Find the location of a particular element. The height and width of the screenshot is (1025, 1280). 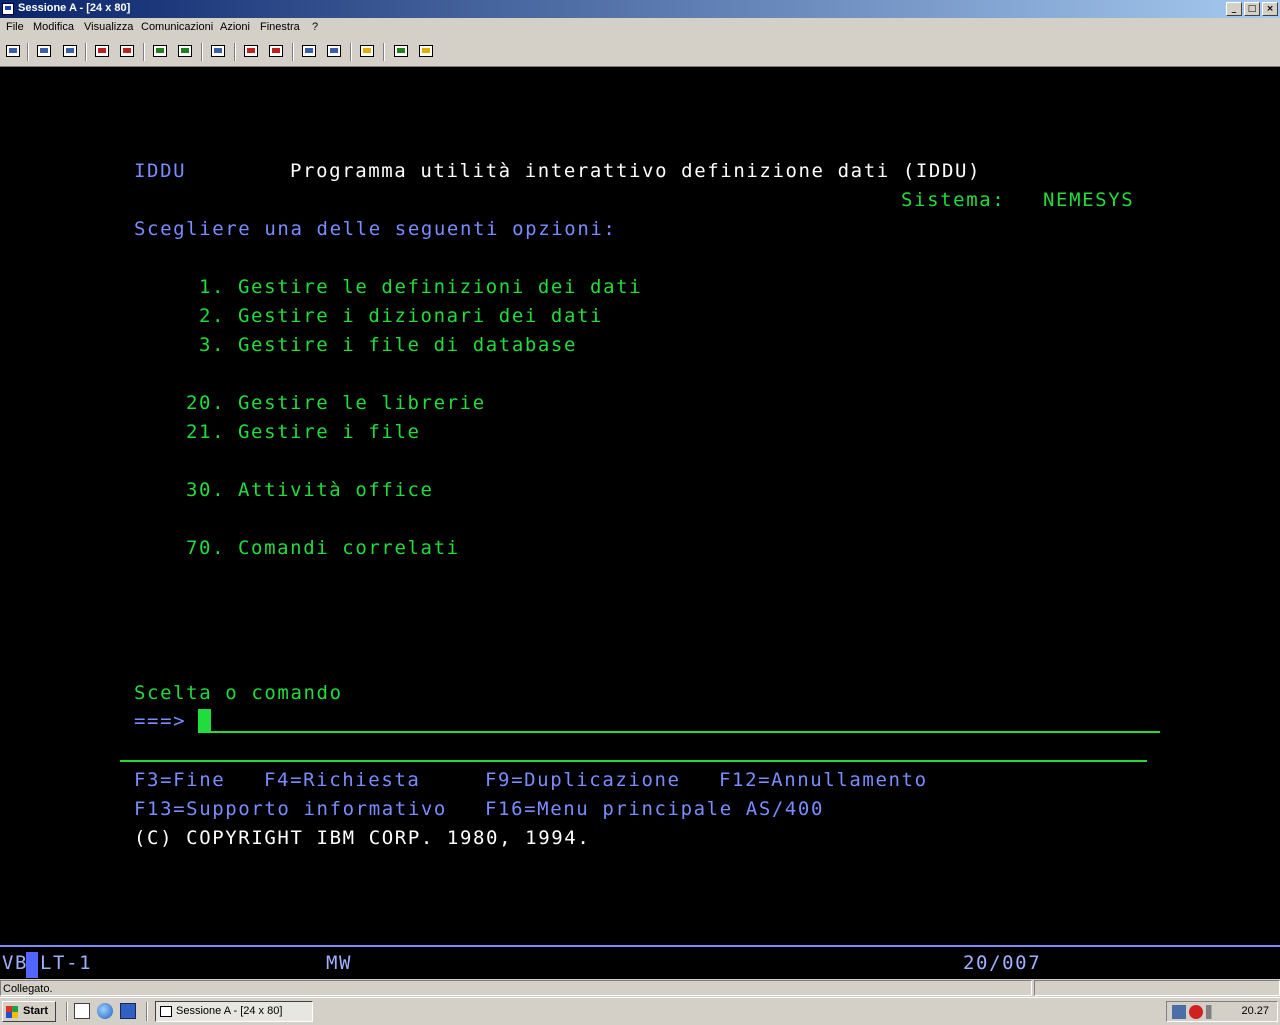

option-number: 20. is located at coordinates (206, 403).